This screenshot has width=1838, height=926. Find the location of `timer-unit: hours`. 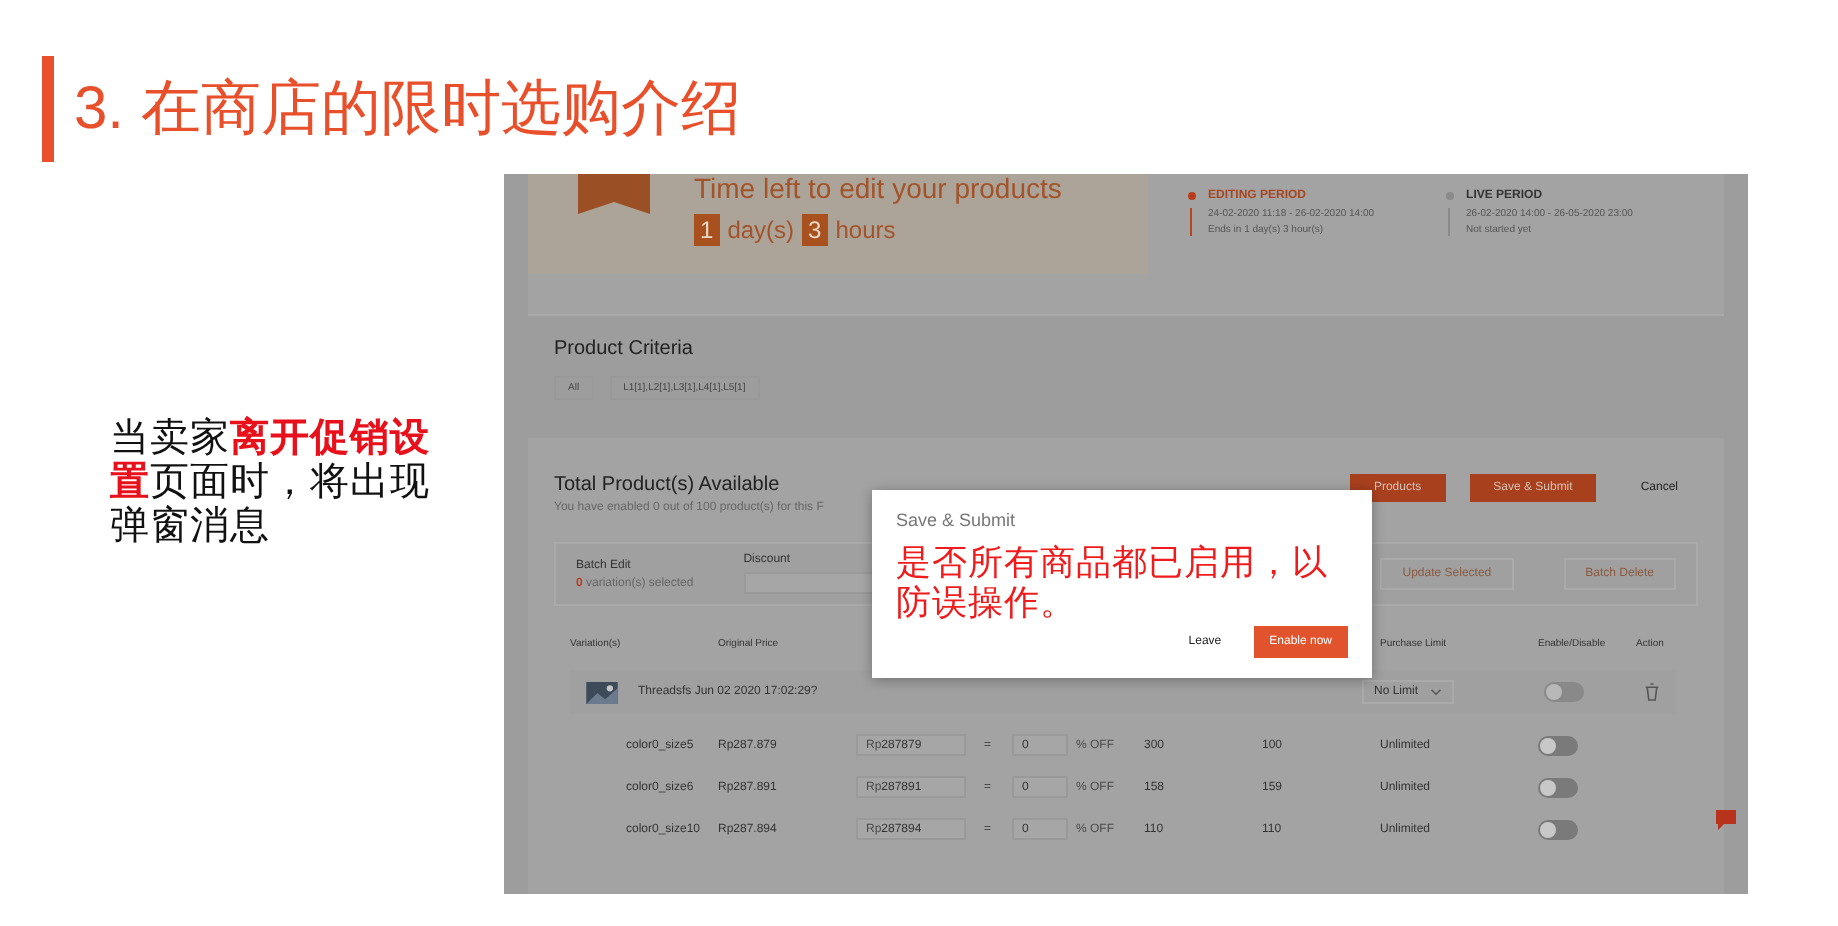

timer-unit: hours is located at coordinates (865, 230).